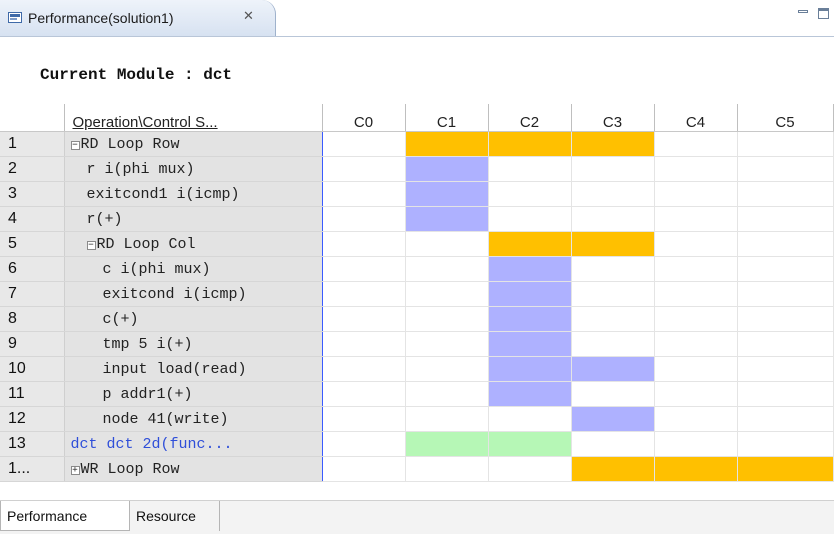  What do you see at coordinates (417, 219) in the screenshot?
I see `table-row: 4 r(+)` at bounding box center [417, 219].